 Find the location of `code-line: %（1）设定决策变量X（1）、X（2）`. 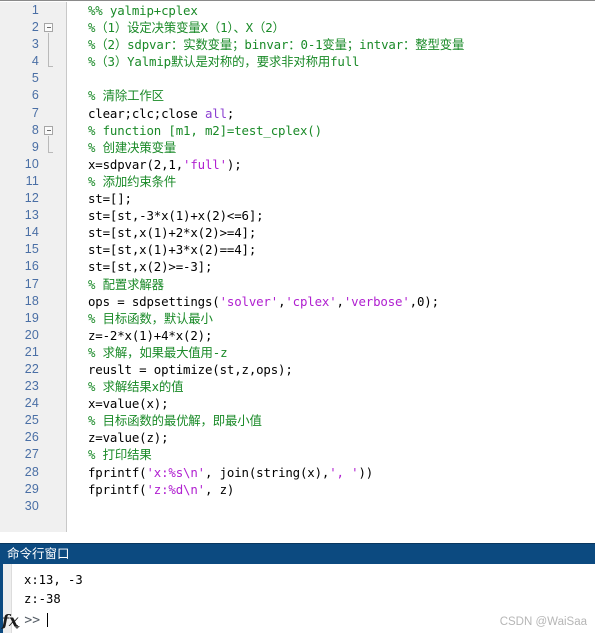

code-line: %（1）设定决策变量X（1）、X（2） is located at coordinates (331, 27).